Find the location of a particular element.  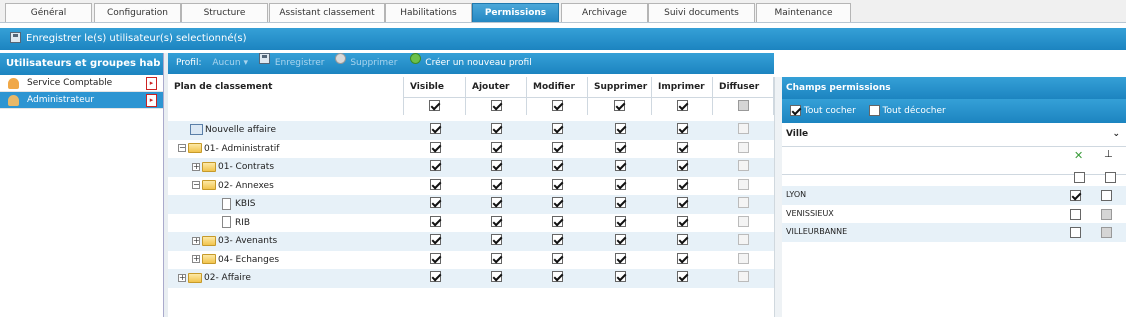

tab-archivage: Archivage is located at coordinates (604, 12).